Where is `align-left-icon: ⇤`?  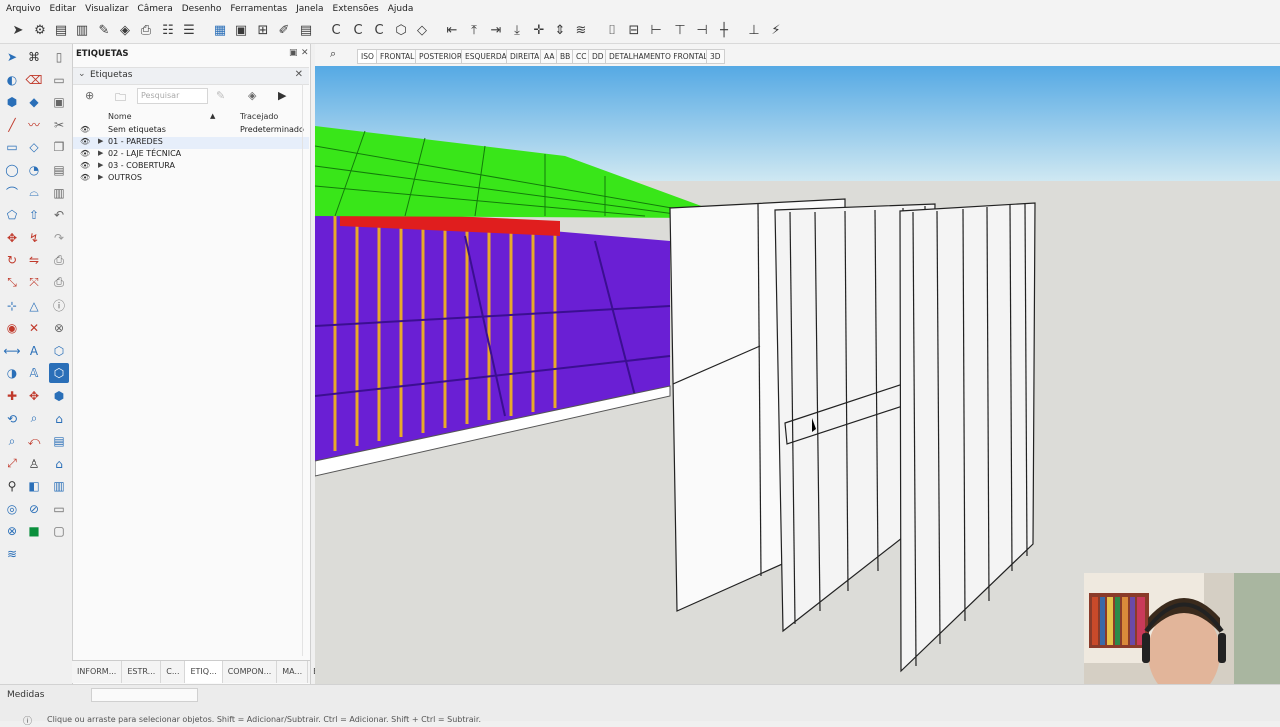
align-left-icon: ⇤ is located at coordinates (452, 30).